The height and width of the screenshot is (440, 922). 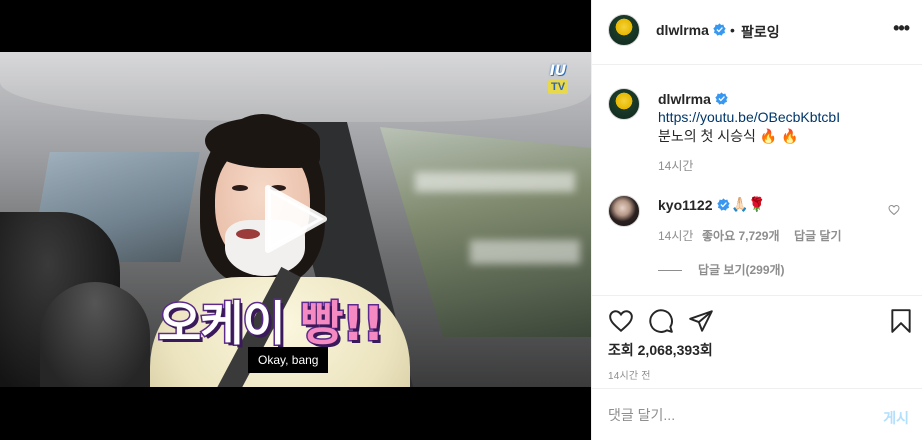 What do you see at coordinates (485, 232) in the screenshot?
I see `video-scene-window-right` at bounding box center [485, 232].